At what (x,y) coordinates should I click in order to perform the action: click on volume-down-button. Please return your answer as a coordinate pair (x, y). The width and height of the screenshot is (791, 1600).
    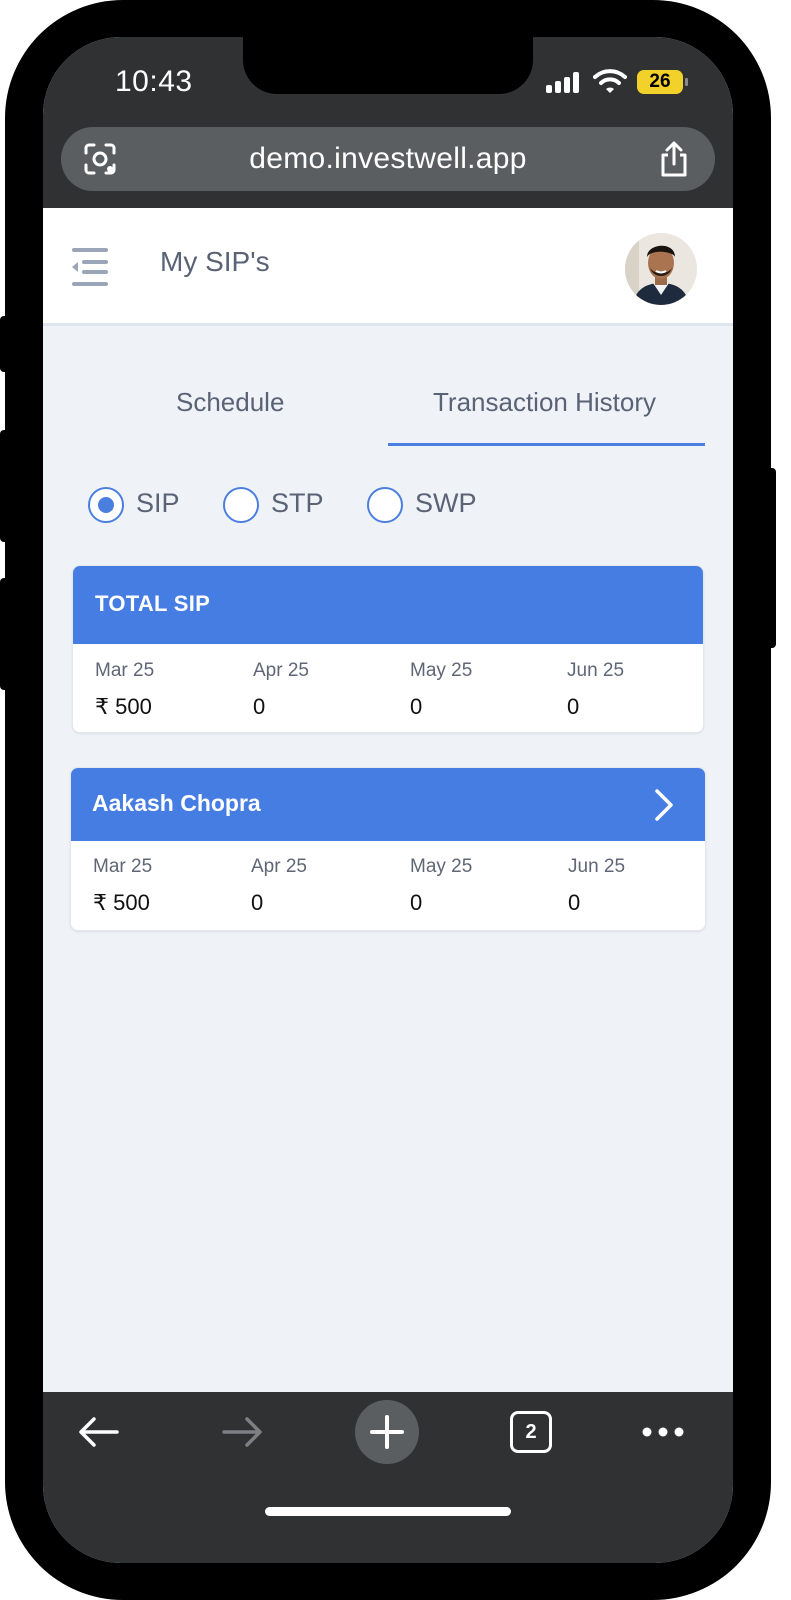
    Looking at the image, I should click on (5, 634).